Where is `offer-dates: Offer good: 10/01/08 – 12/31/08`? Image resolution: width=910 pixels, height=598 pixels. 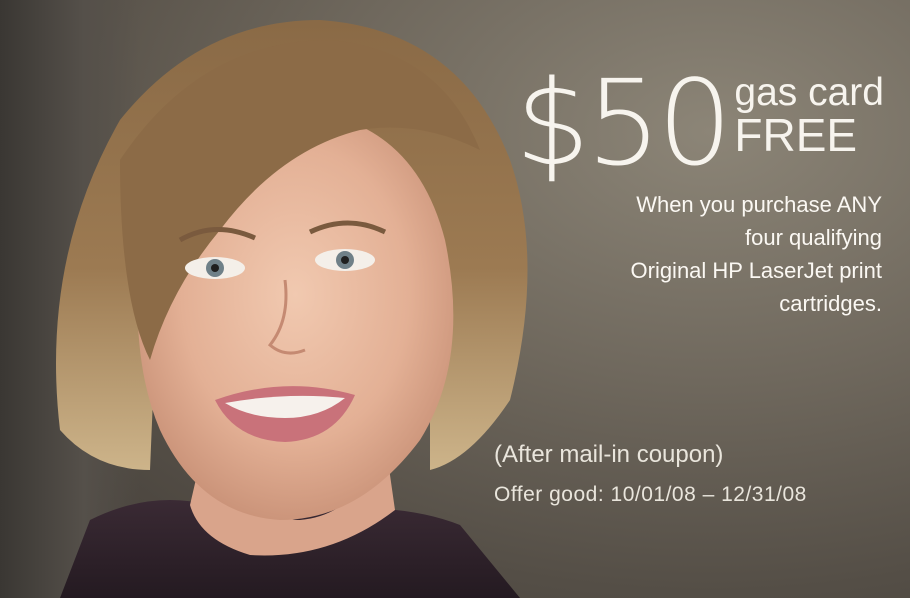
offer-dates: Offer good: 10/01/08 – 12/31/08 is located at coordinates (650, 494).